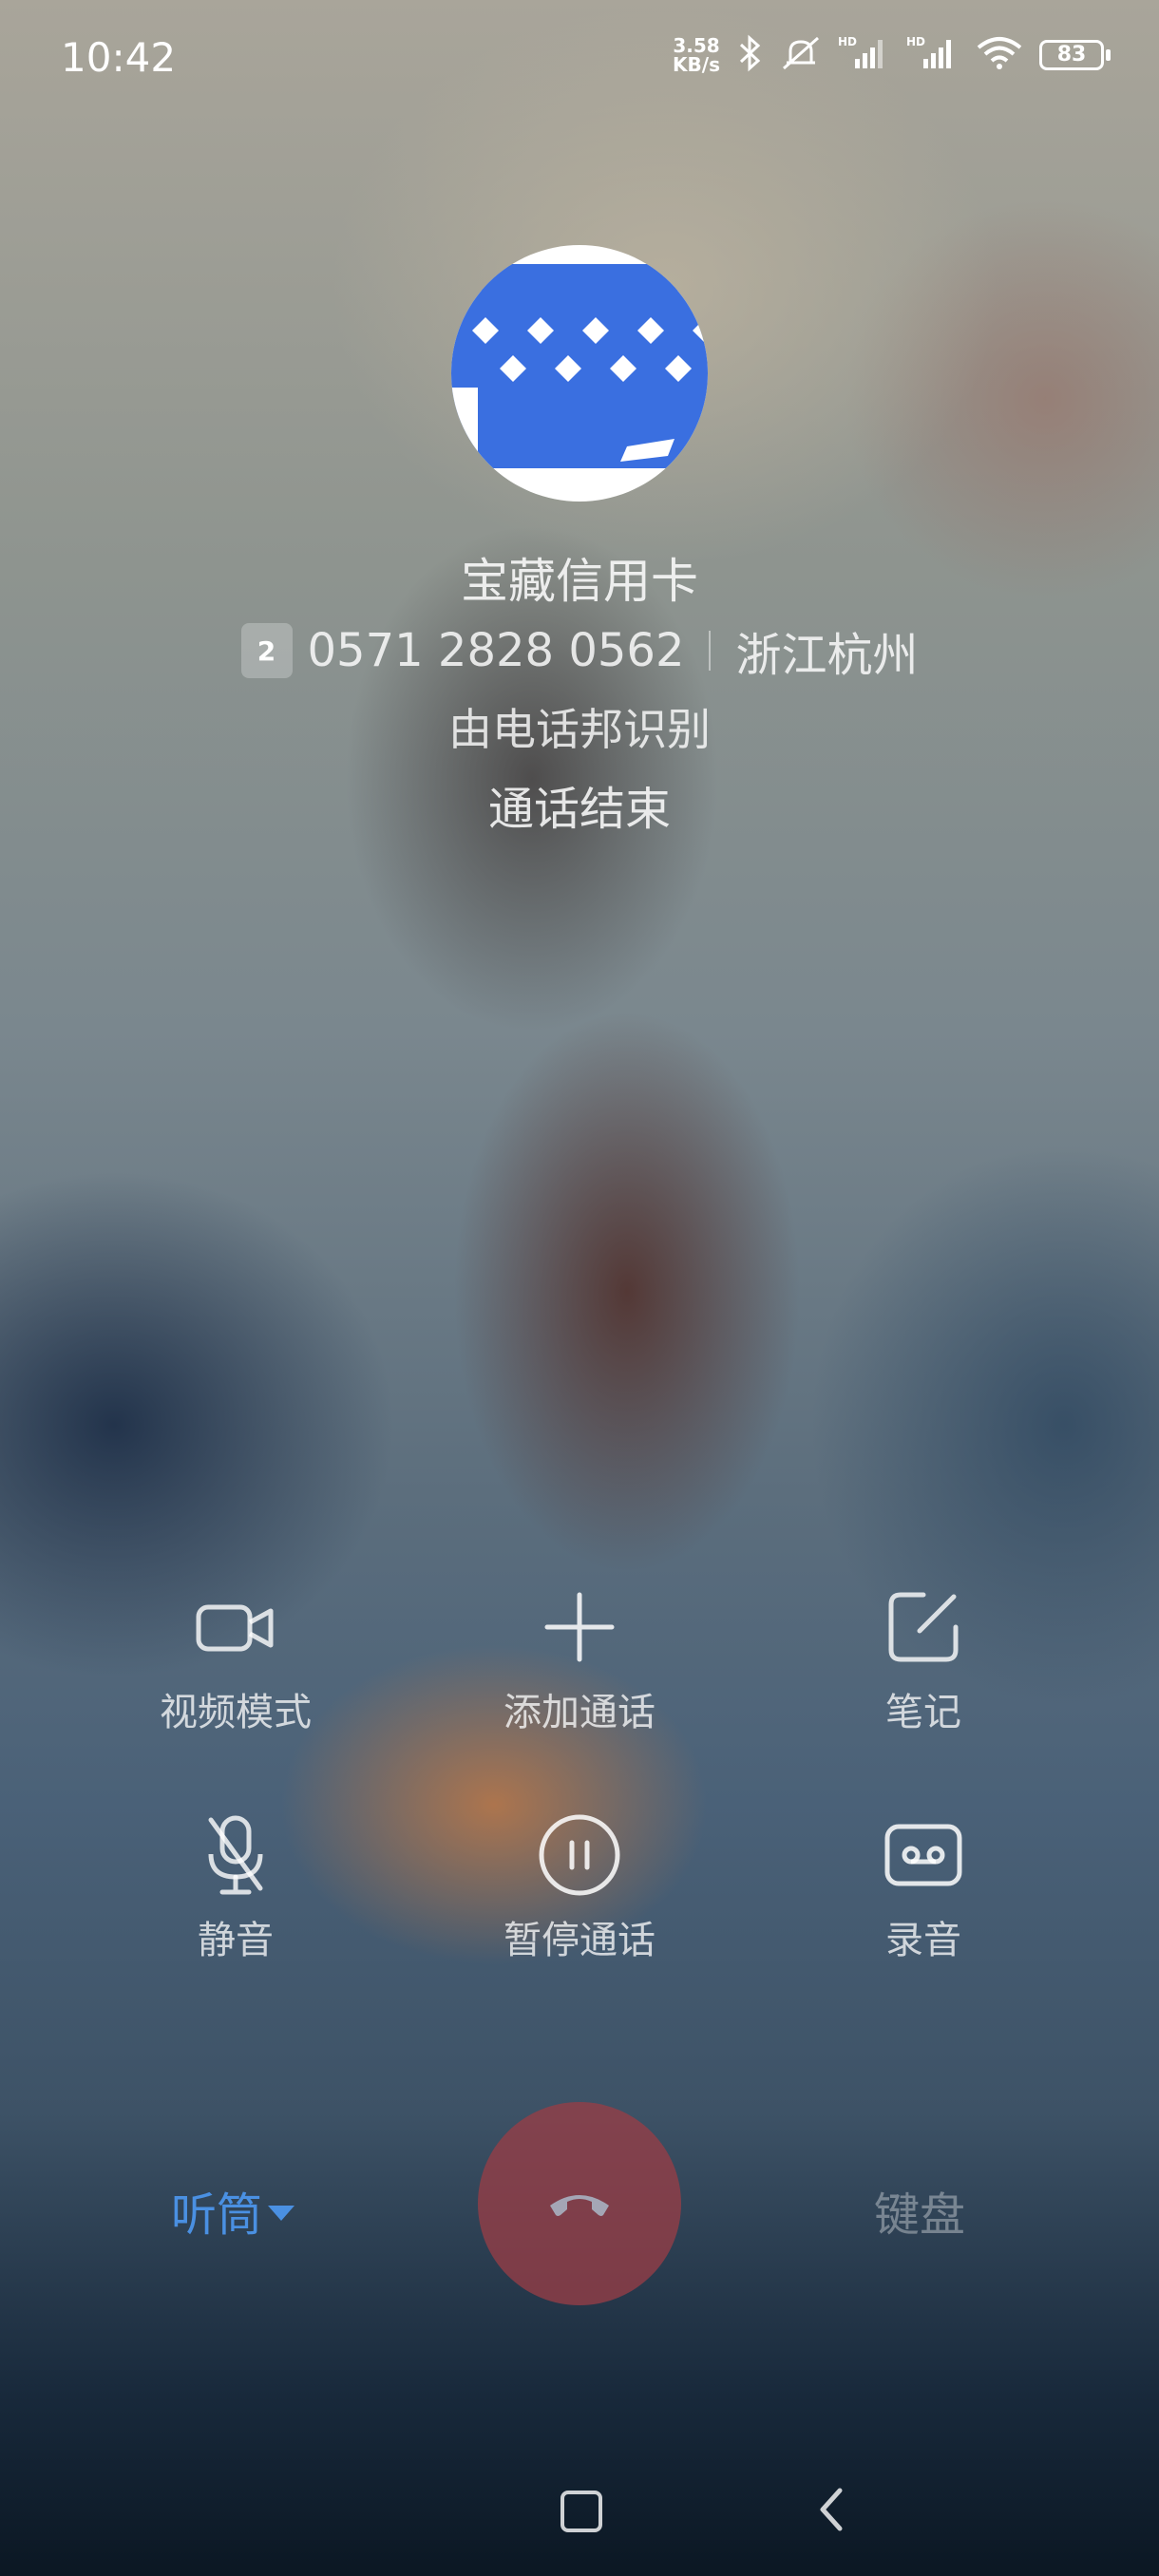 The width and height of the screenshot is (1159, 2576). Describe the element at coordinates (579, 57) in the screenshot. I see `status-bar: 10:42 3.58 KB/s HD HD 83` at that location.